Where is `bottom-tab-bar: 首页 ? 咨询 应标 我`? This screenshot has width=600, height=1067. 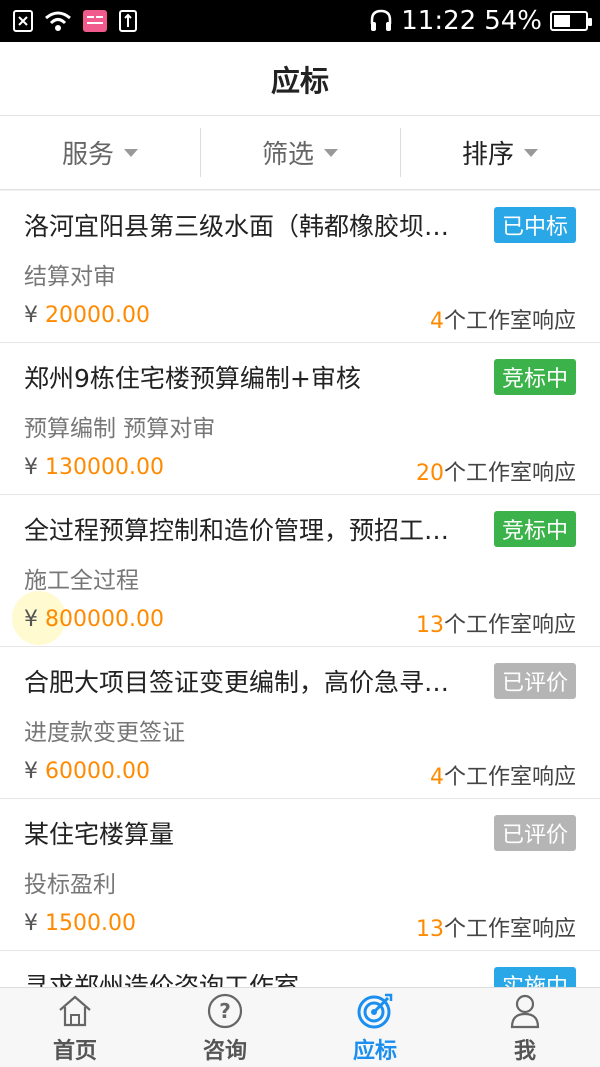
bottom-tab-bar: 首页 ? 咨询 应标 我 is located at coordinates (300, 1027).